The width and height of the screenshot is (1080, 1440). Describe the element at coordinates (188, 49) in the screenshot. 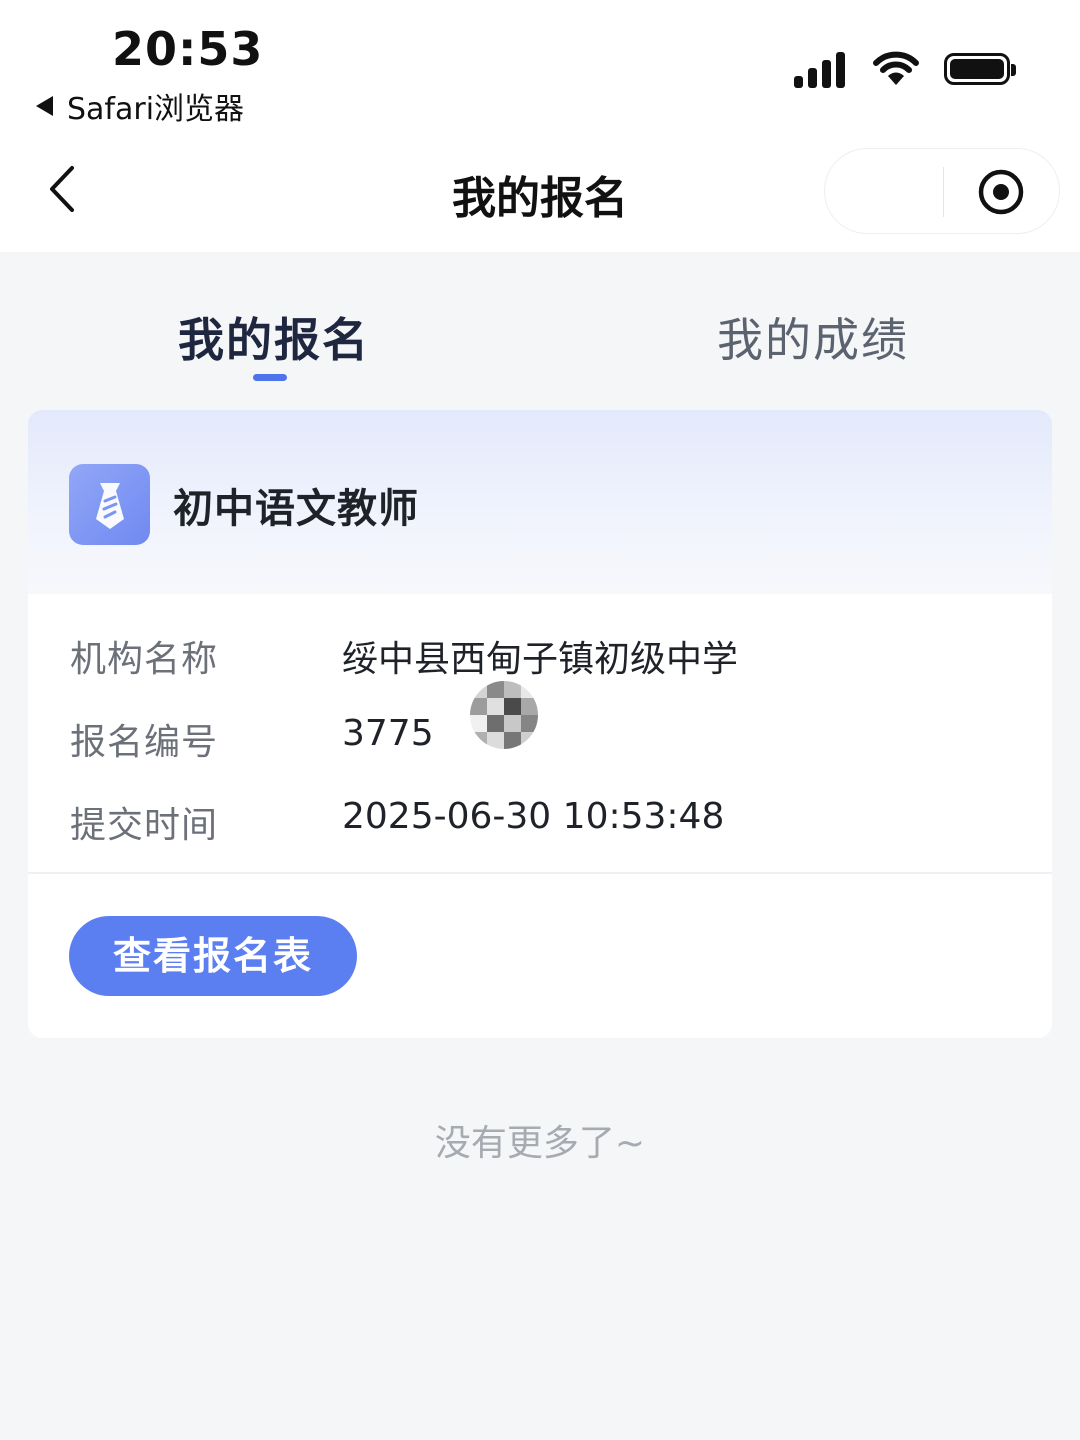

I see `status-time: 20:53` at that location.